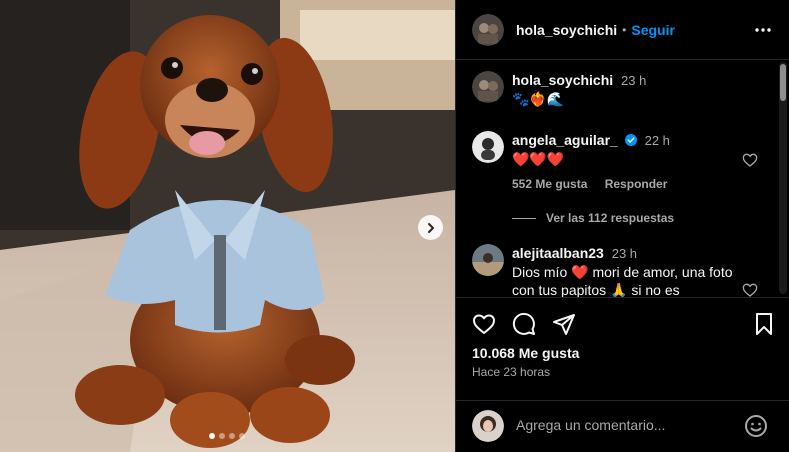 The image size is (789, 452). What do you see at coordinates (634, 80) in the screenshot?
I see `caption-time: 23 h` at bounding box center [634, 80].